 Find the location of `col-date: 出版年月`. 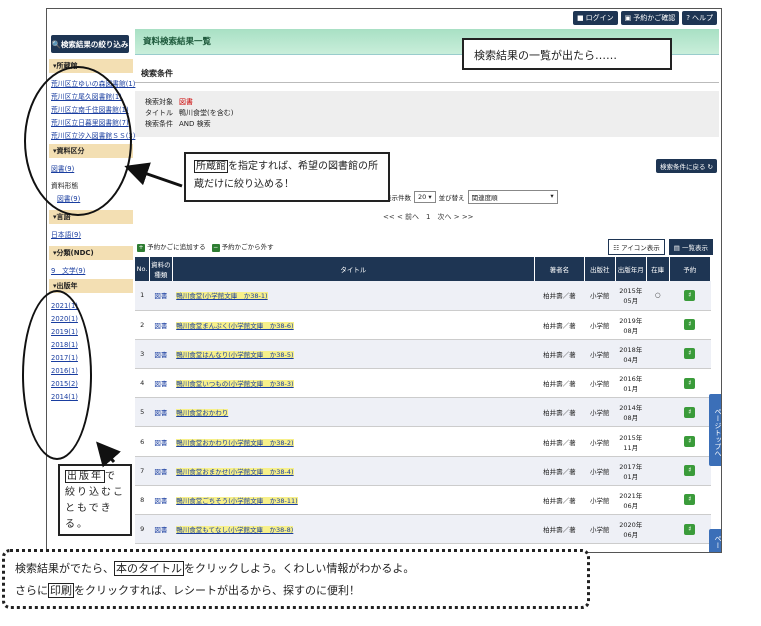

col-date: 出版年月 is located at coordinates (631, 269).